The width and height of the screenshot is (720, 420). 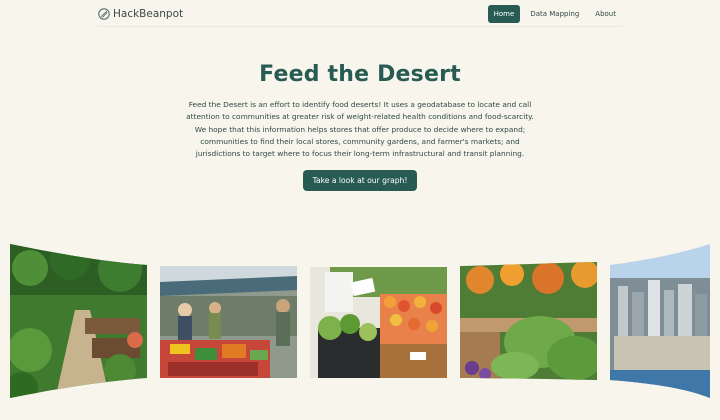 I want to click on brand: HackBeanpot, so click(x=140, y=14).